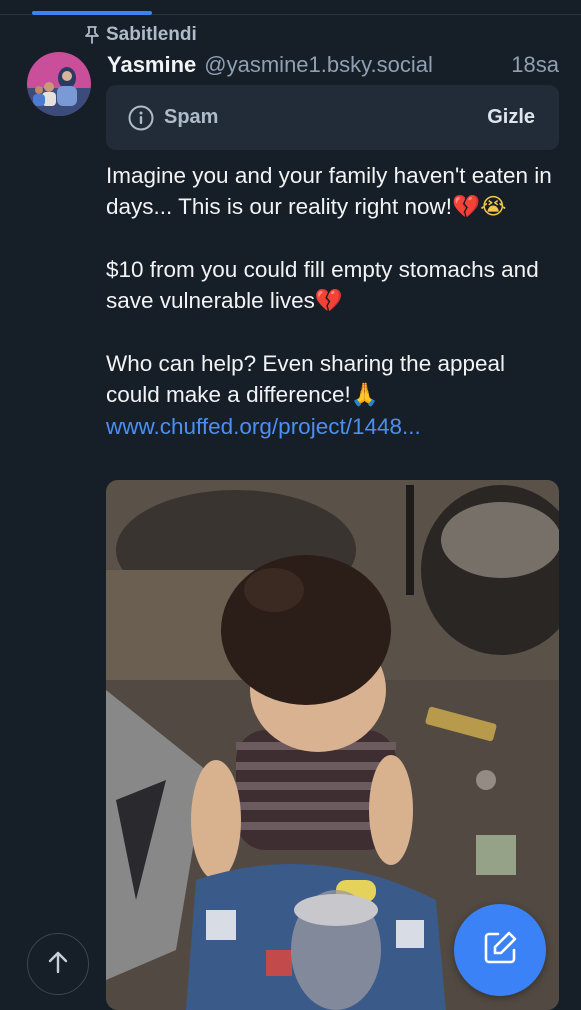 This screenshot has width=581, height=1010. What do you see at coordinates (191, 117) in the screenshot?
I see `moderation-label: Spam` at bounding box center [191, 117].